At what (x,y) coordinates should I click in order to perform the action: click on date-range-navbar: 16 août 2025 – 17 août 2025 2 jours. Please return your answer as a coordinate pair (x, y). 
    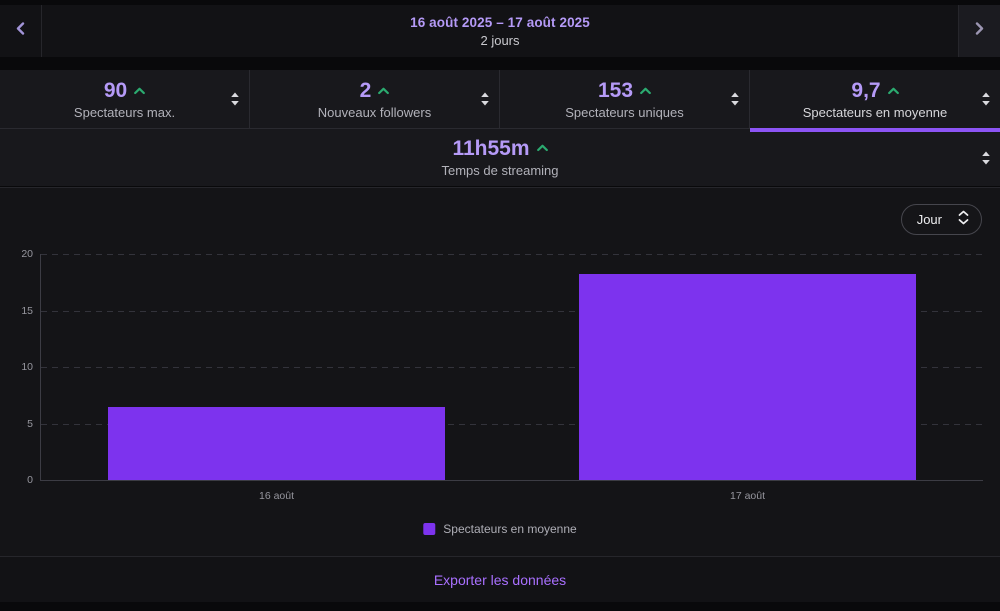
    Looking at the image, I should click on (500, 31).